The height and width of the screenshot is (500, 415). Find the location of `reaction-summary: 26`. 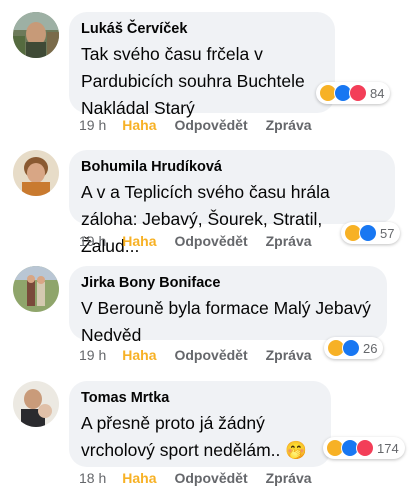

reaction-summary: 26 is located at coordinates (354, 348).